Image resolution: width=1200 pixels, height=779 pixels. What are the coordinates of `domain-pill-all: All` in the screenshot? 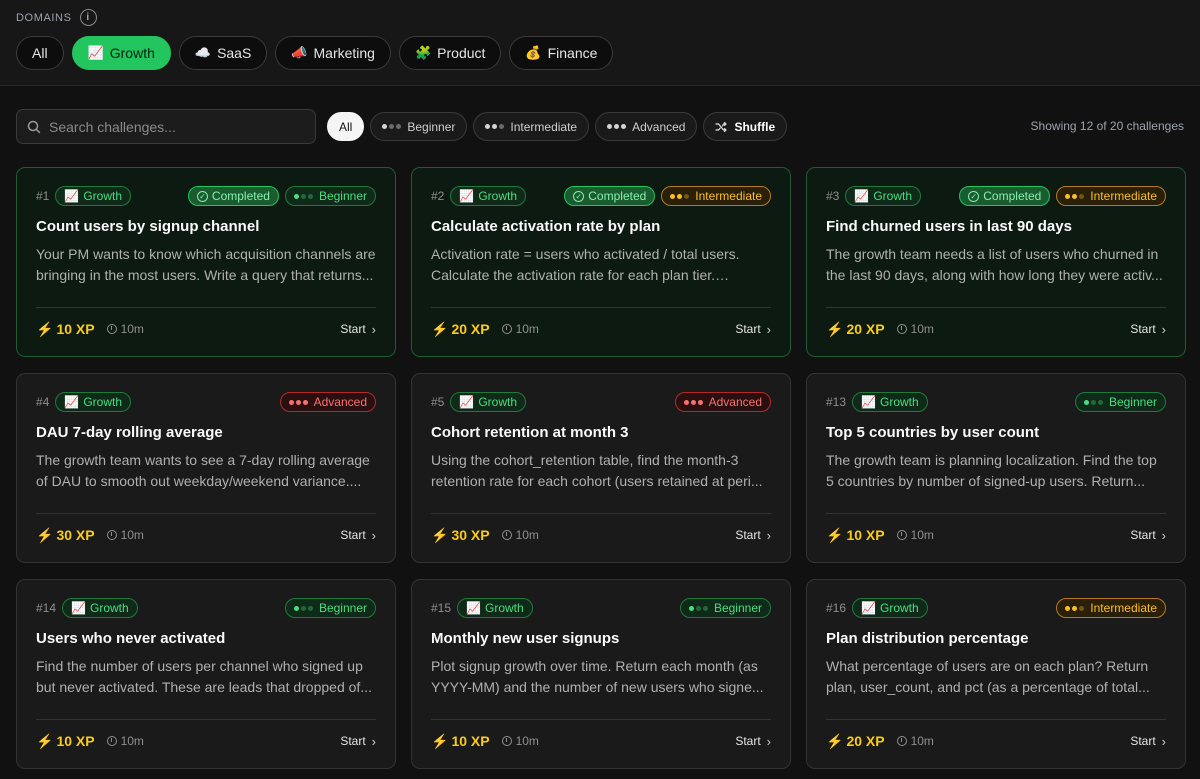 It's located at (40, 53).